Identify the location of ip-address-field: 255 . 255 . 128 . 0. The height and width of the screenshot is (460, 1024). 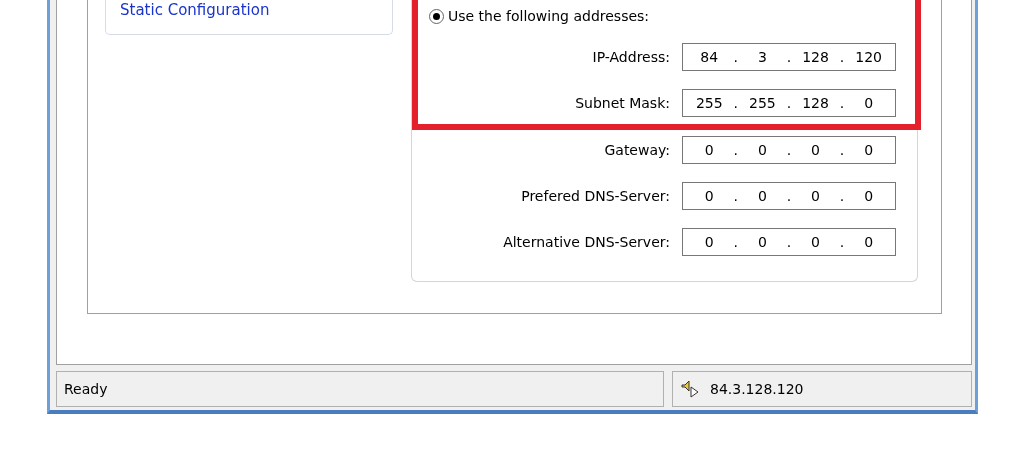
(789, 103).